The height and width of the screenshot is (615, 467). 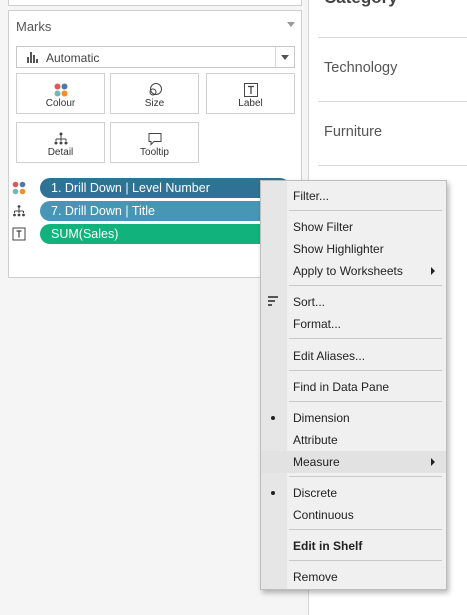 What do you see at coordinates (361, 4) in the screenshot?
I see `row-header-title: Category` at bounding box center [361, 4].